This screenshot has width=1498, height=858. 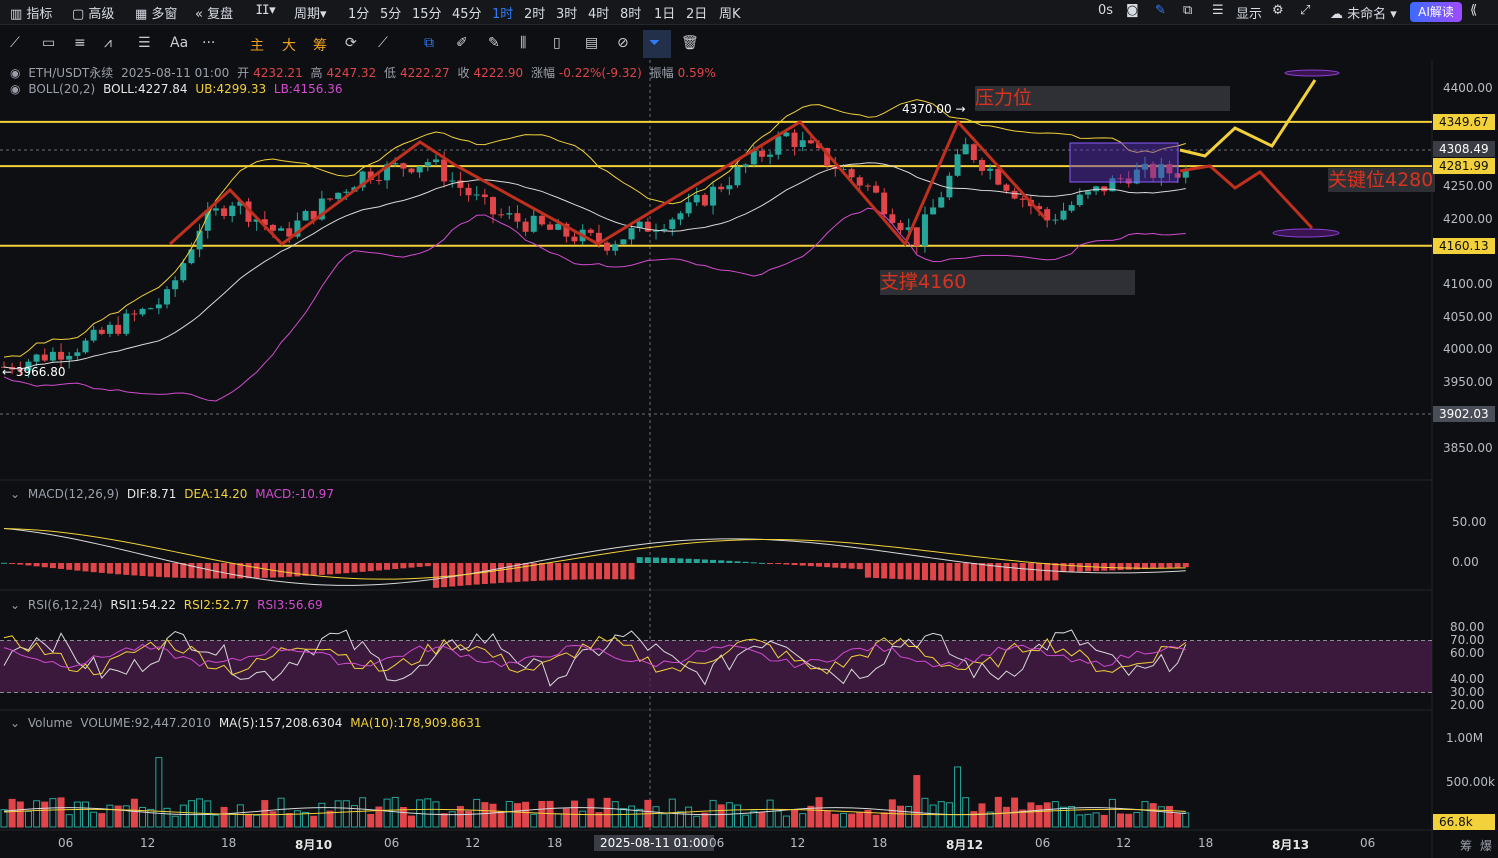 What do you see at coordinates (145, 723) in the screenshot?
I see `volume-value: VOLUME:92,447.2010` at bounding box center [145, 723].